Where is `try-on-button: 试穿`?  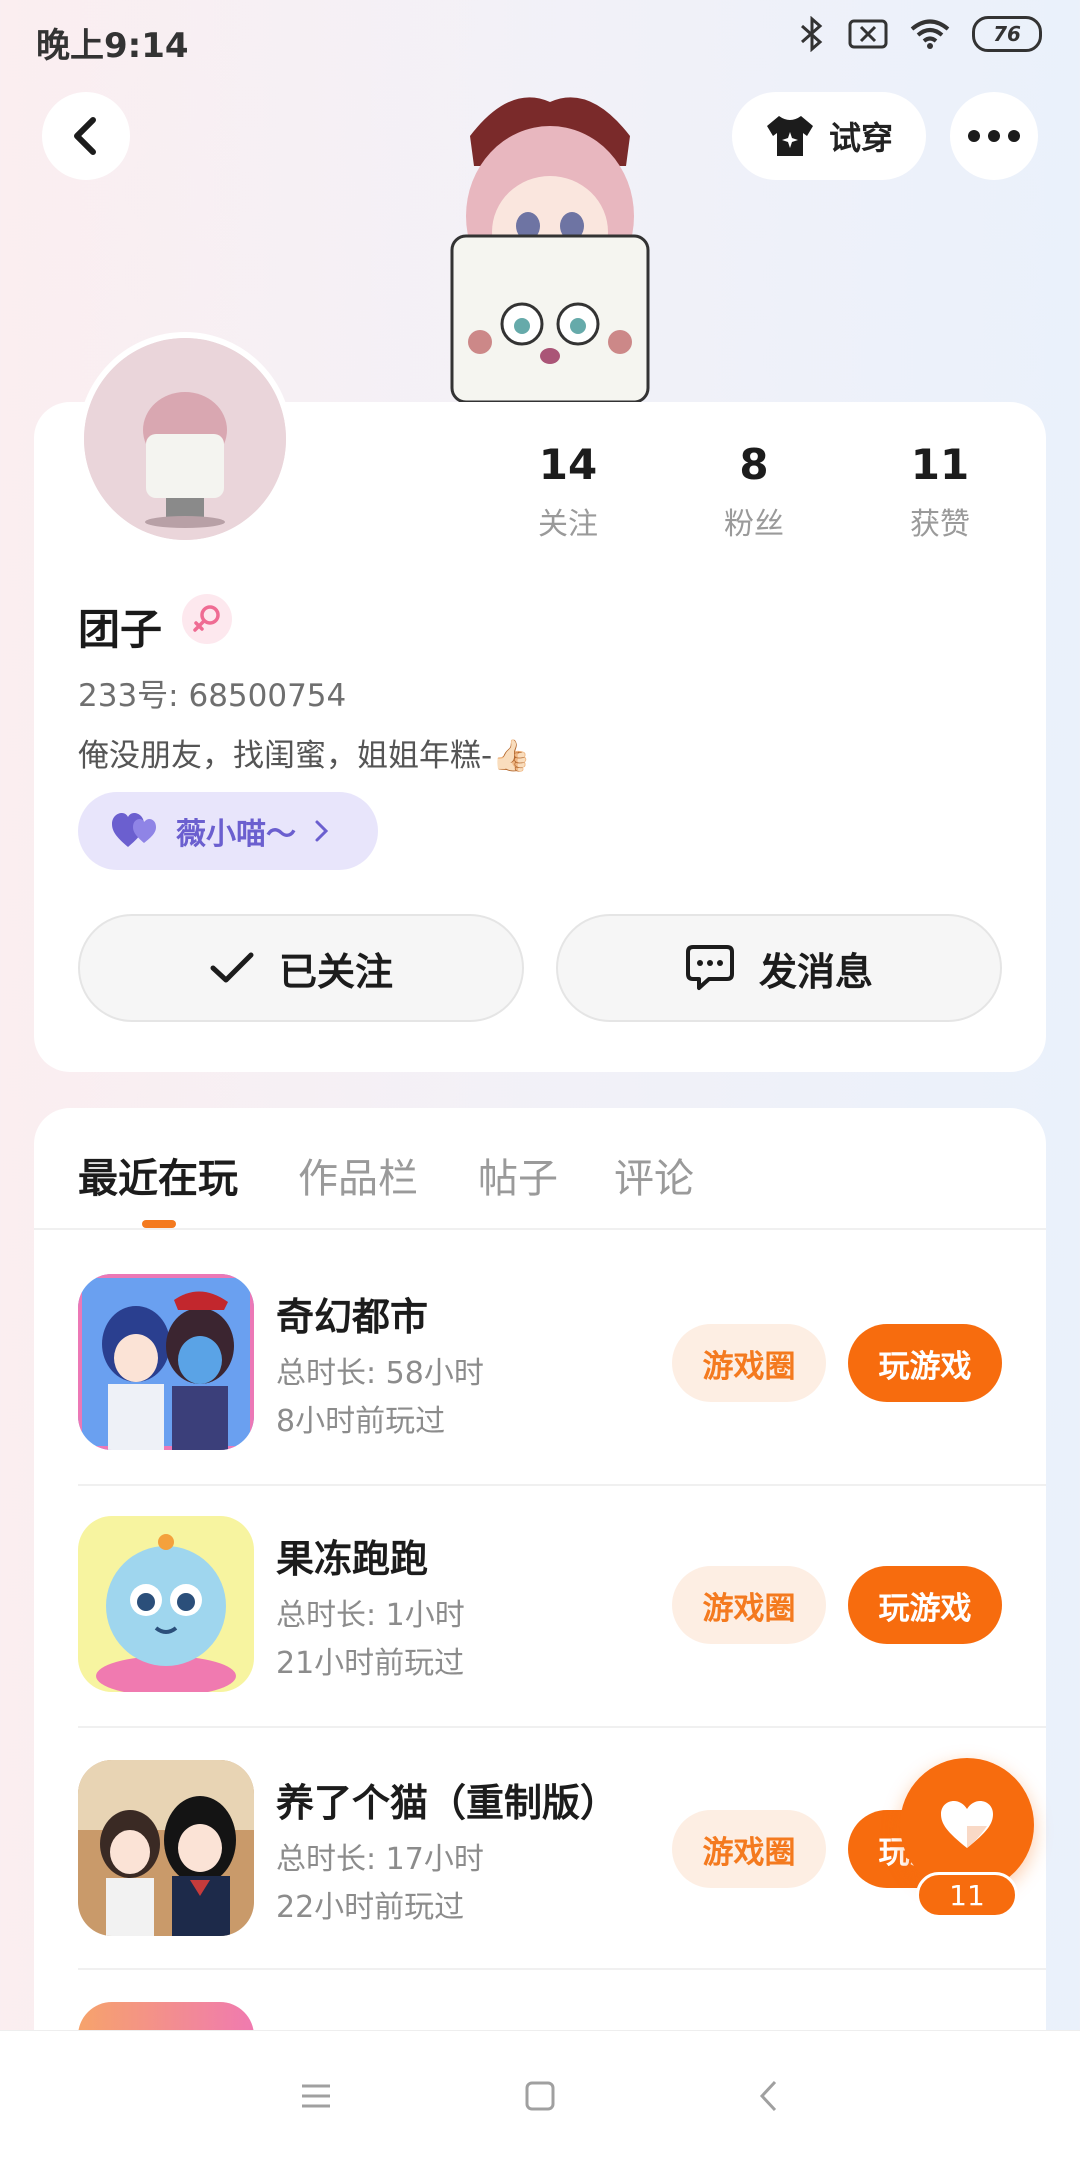 try-on-button: 试穿 is located at coordinates (829, 136).